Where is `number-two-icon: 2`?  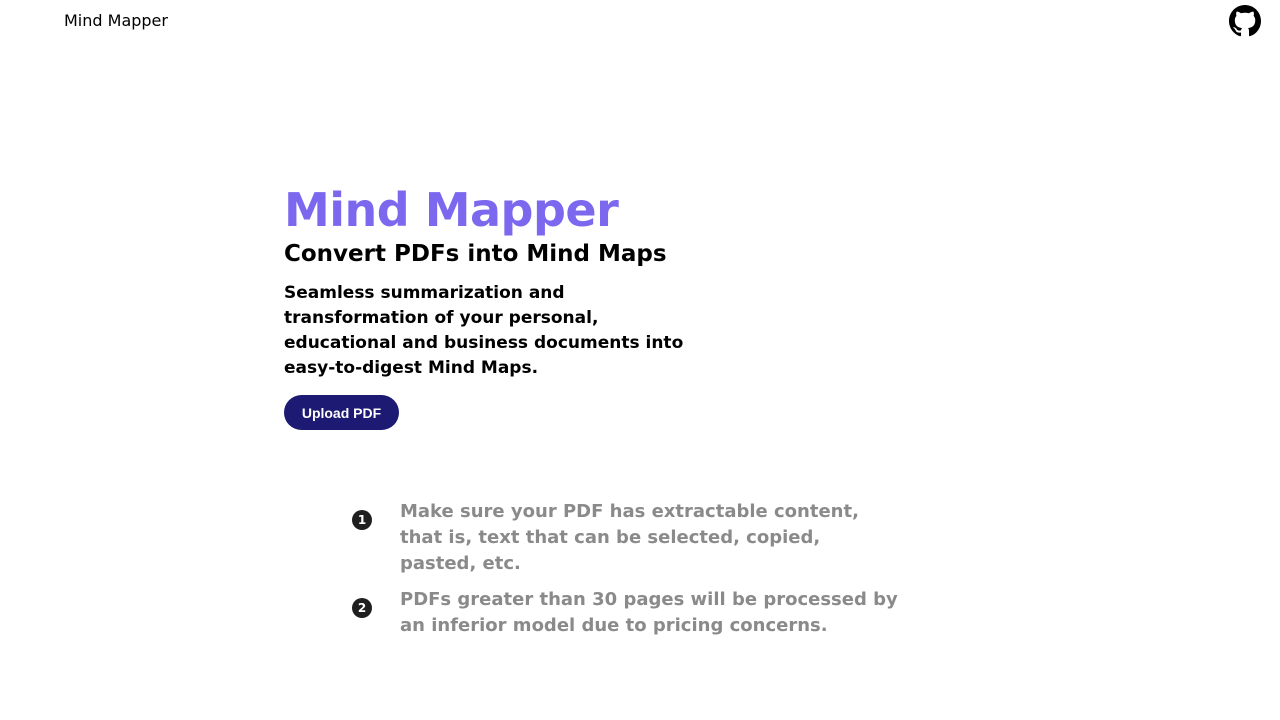
number-two-icon: 2 is located at coordinates (362, 608).